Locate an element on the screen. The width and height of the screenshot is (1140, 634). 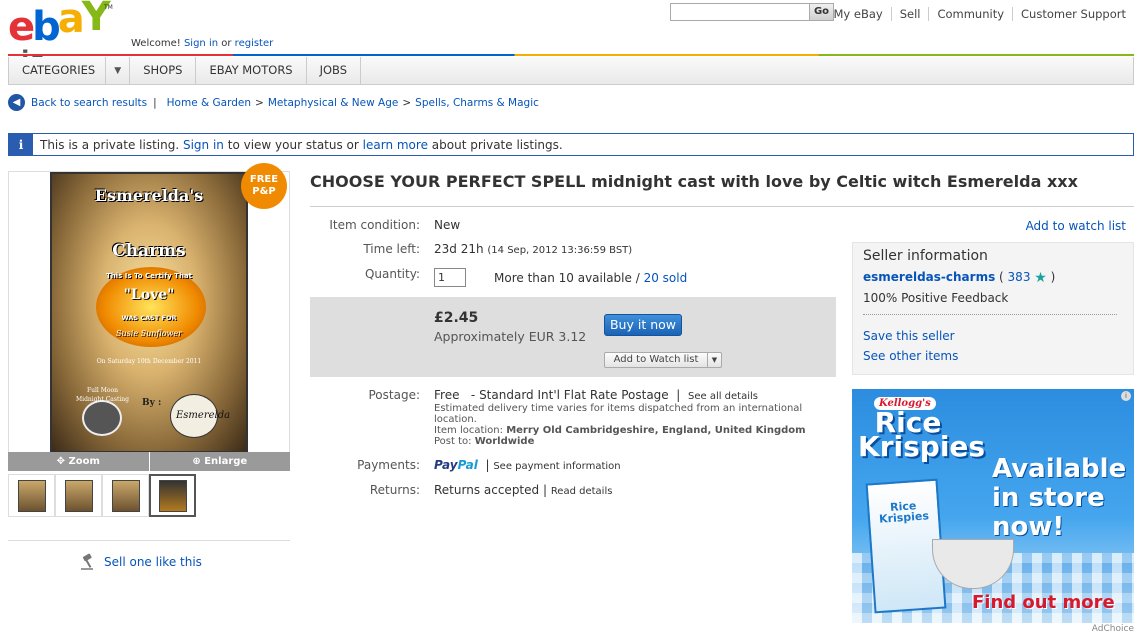
welcome-text: Welcome! Sign in or register is located at coordinates (202, 43).